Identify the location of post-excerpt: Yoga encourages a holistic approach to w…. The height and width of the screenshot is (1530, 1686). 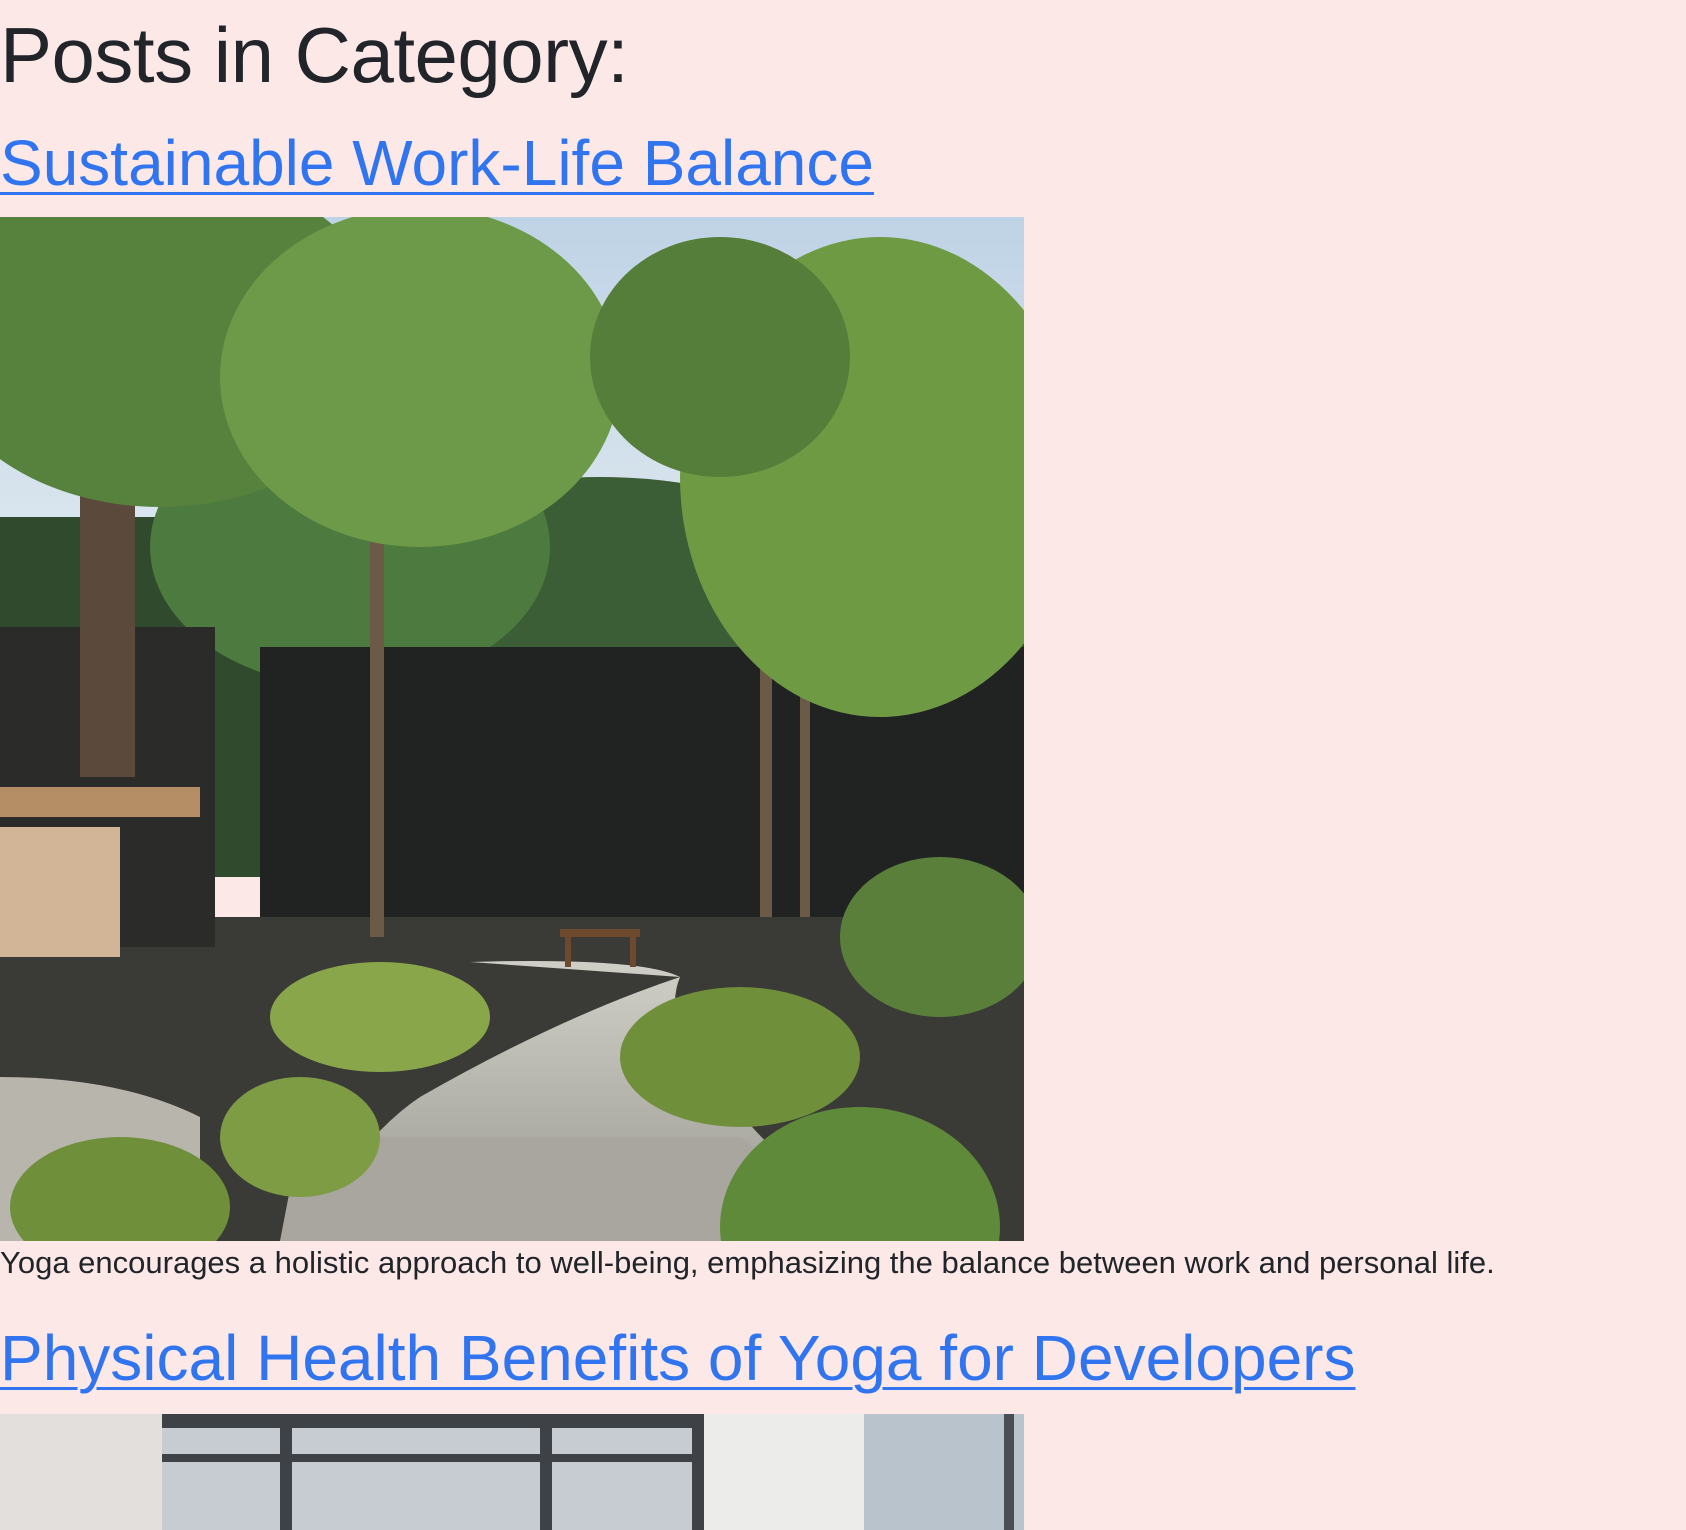
(747, 1262).